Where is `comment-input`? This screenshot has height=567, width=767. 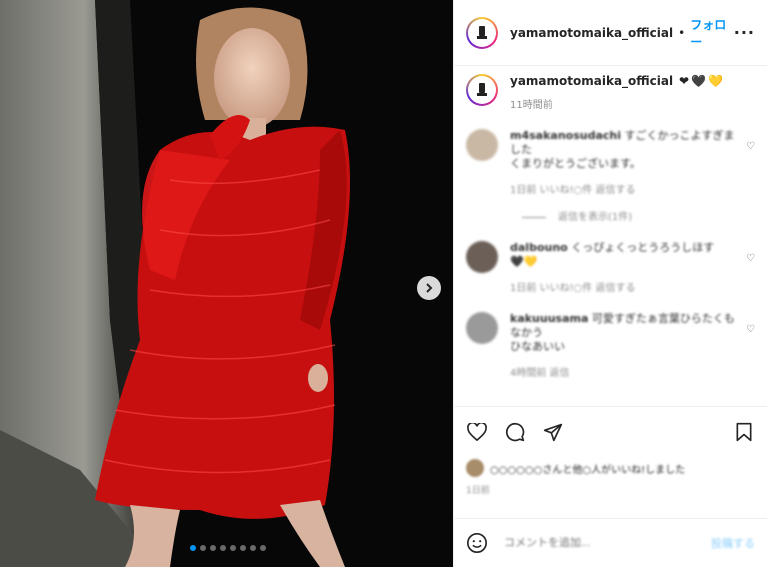 comment-input is located at coordinates (607, 542).